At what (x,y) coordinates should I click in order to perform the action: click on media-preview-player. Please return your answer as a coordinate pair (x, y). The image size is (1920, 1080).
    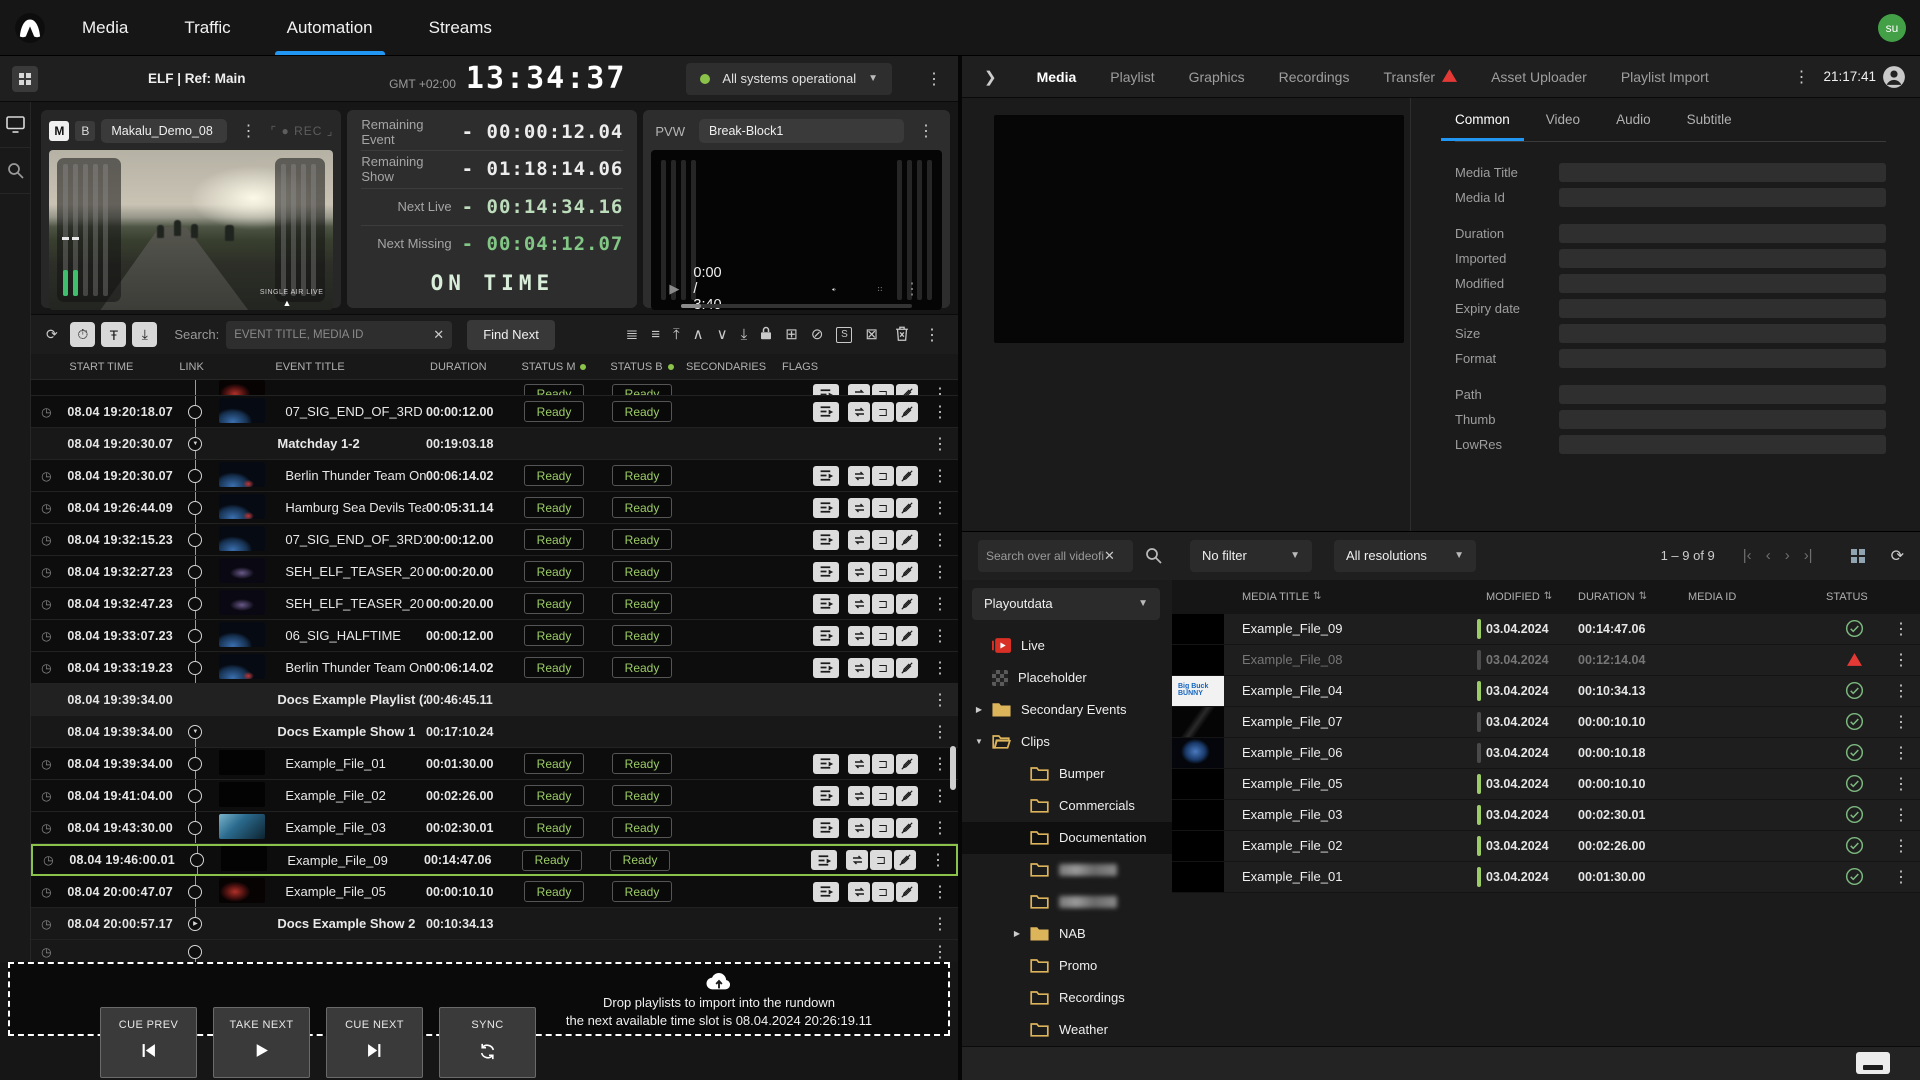
    Looking at the image, I should click on (1199, 229).